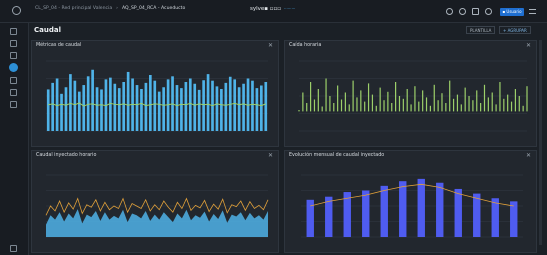  I want to click on settings-icon, so click(462, 11).